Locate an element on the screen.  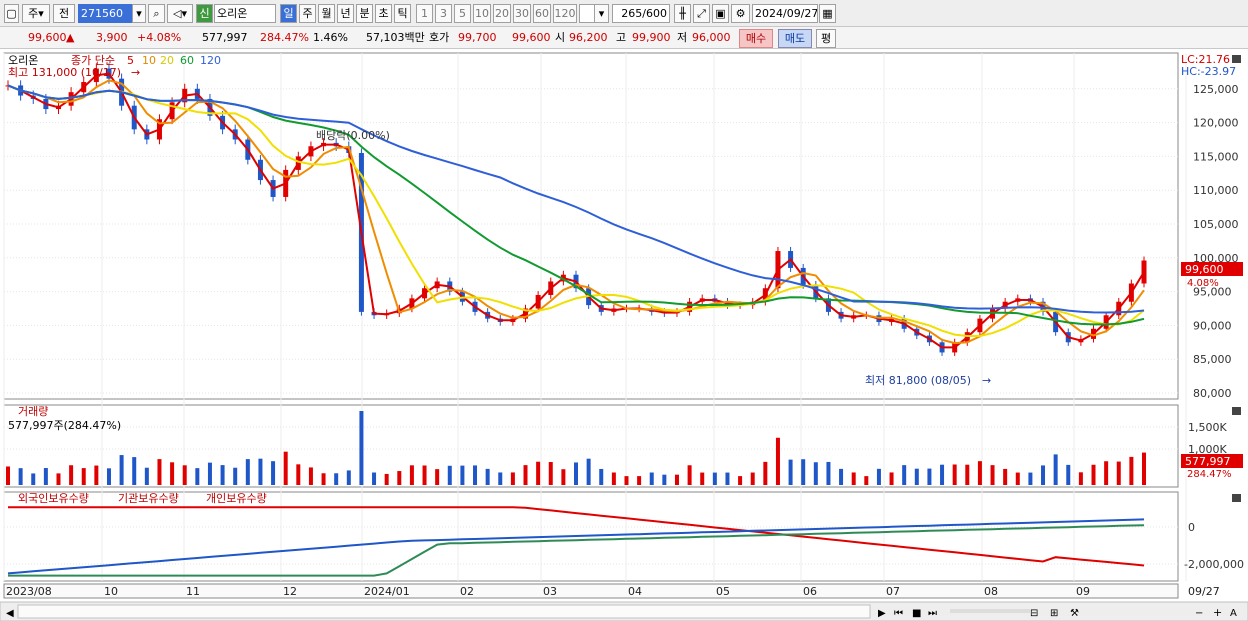
scroll-left-icon: ◀ is located at coordinates (10, 613).